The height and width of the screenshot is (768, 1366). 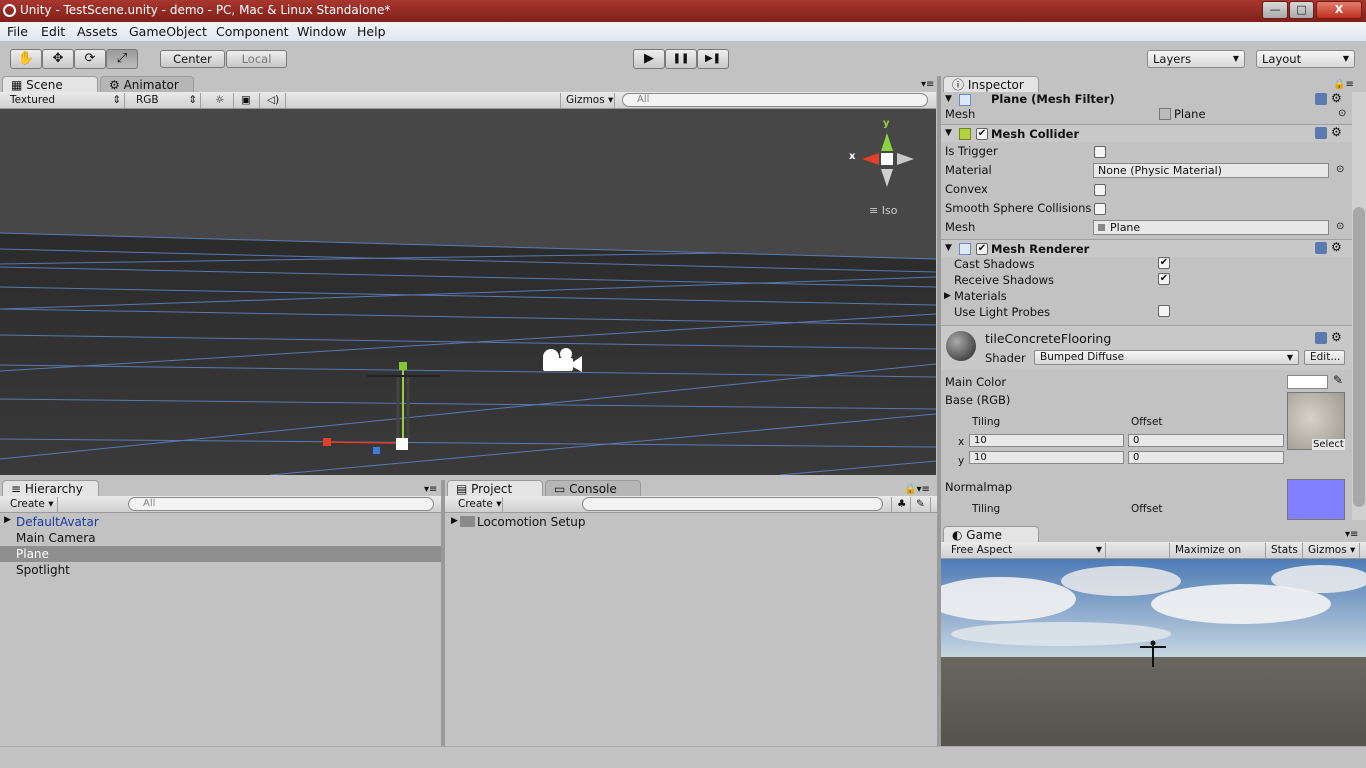 I want to click on chevron-down-icon: ▼, so click(x=1289, y=357).